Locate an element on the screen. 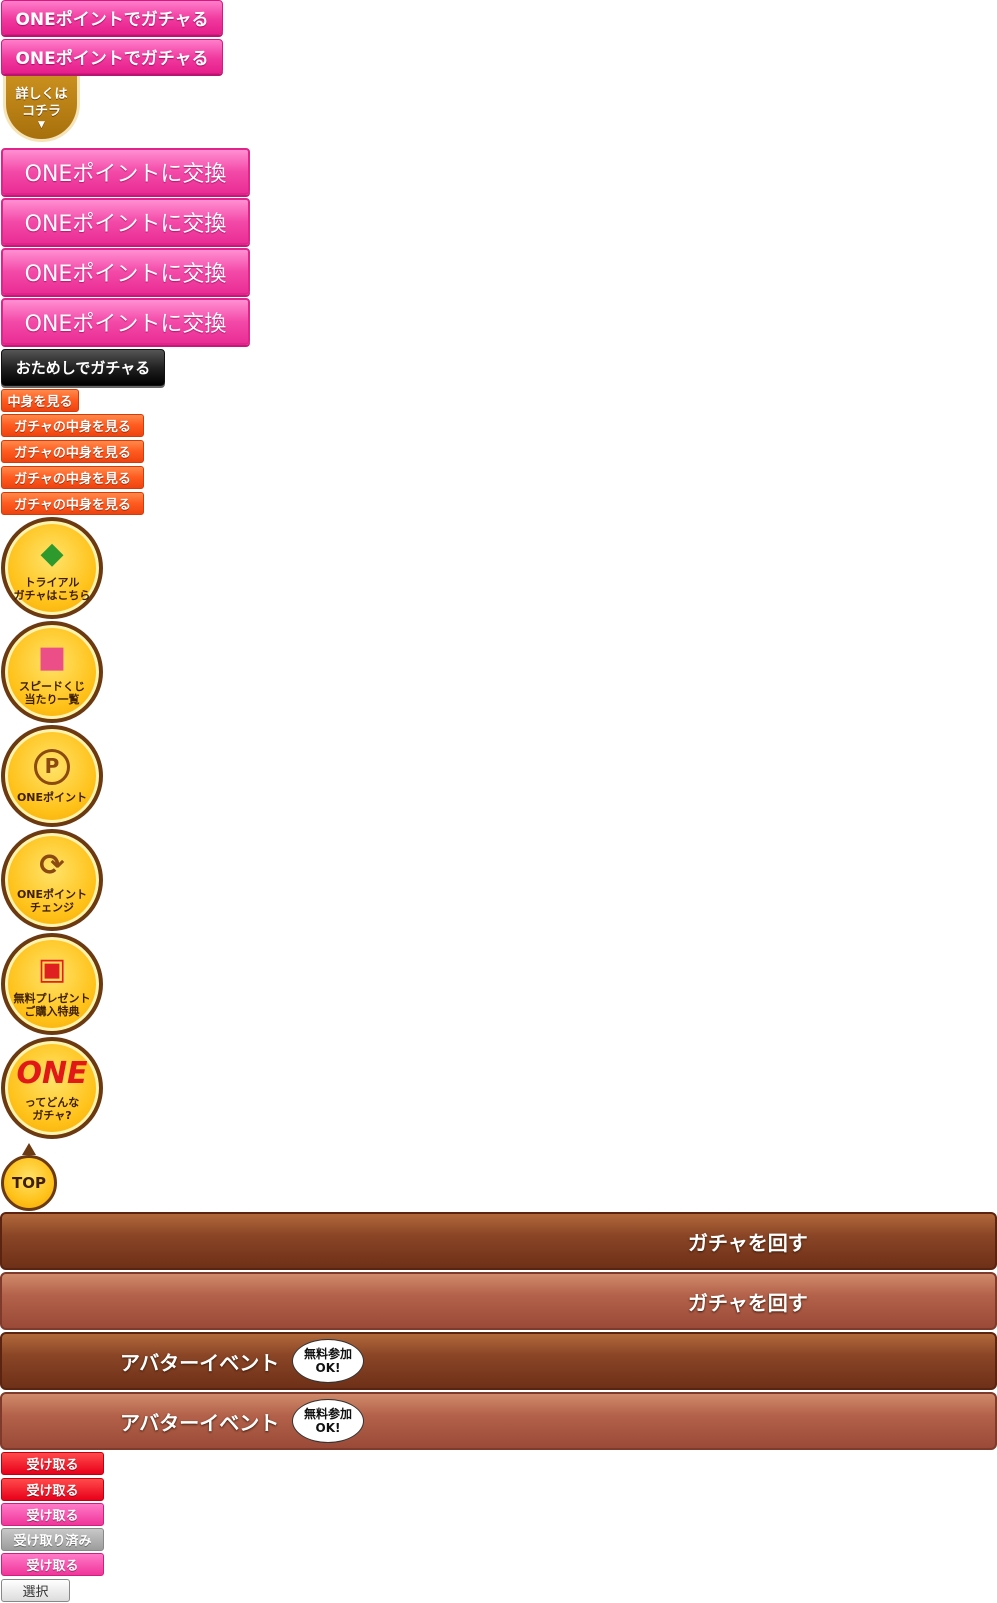  trial-gacha-circle-button: ◆ トライアル ガチャはこちら is located at coordinates (52, 568).